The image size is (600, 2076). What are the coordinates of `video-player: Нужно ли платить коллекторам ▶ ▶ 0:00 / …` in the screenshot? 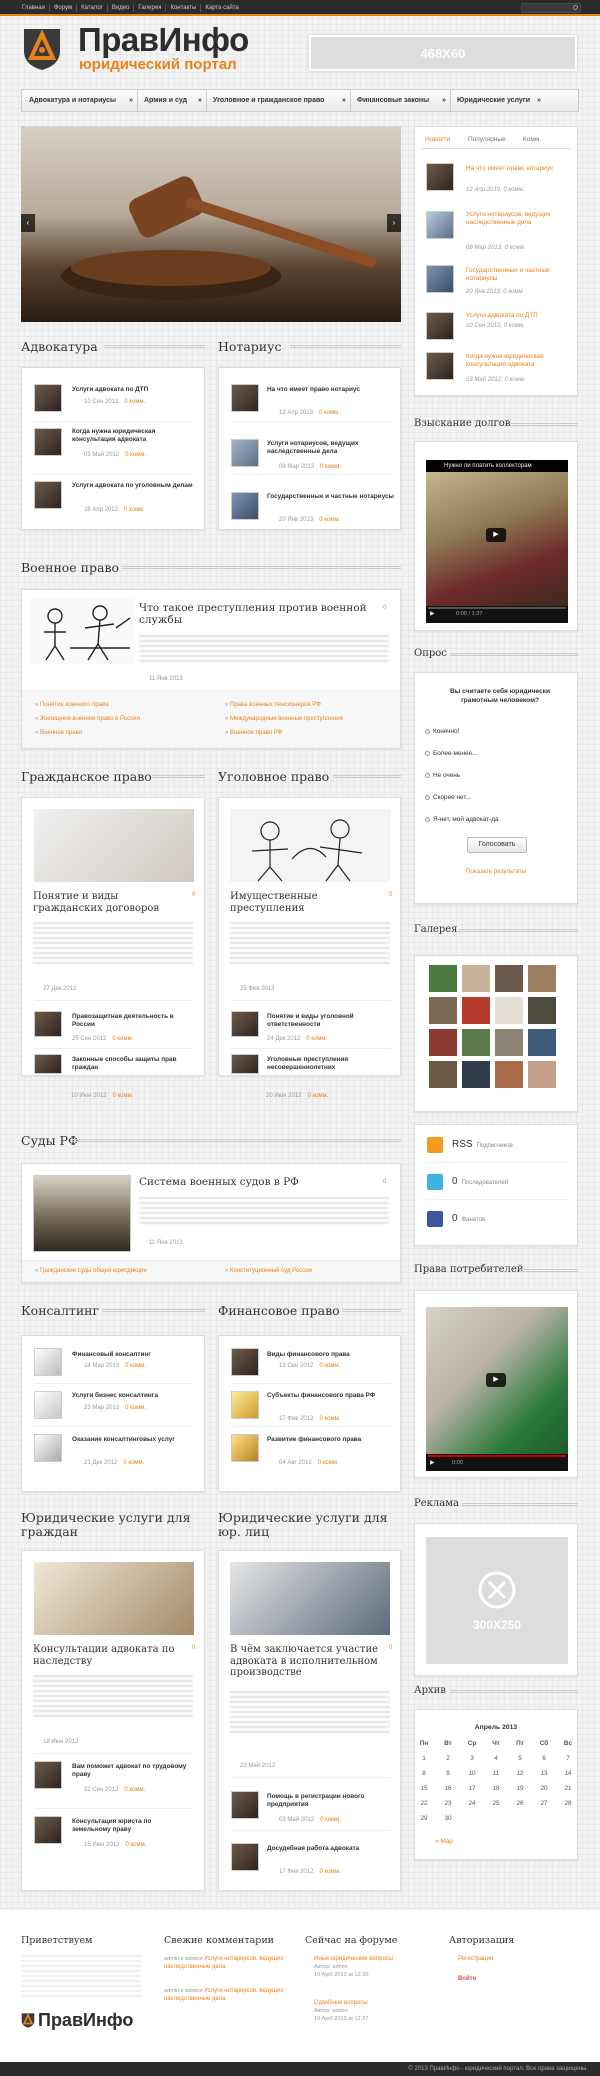 It's located at (497, 541).